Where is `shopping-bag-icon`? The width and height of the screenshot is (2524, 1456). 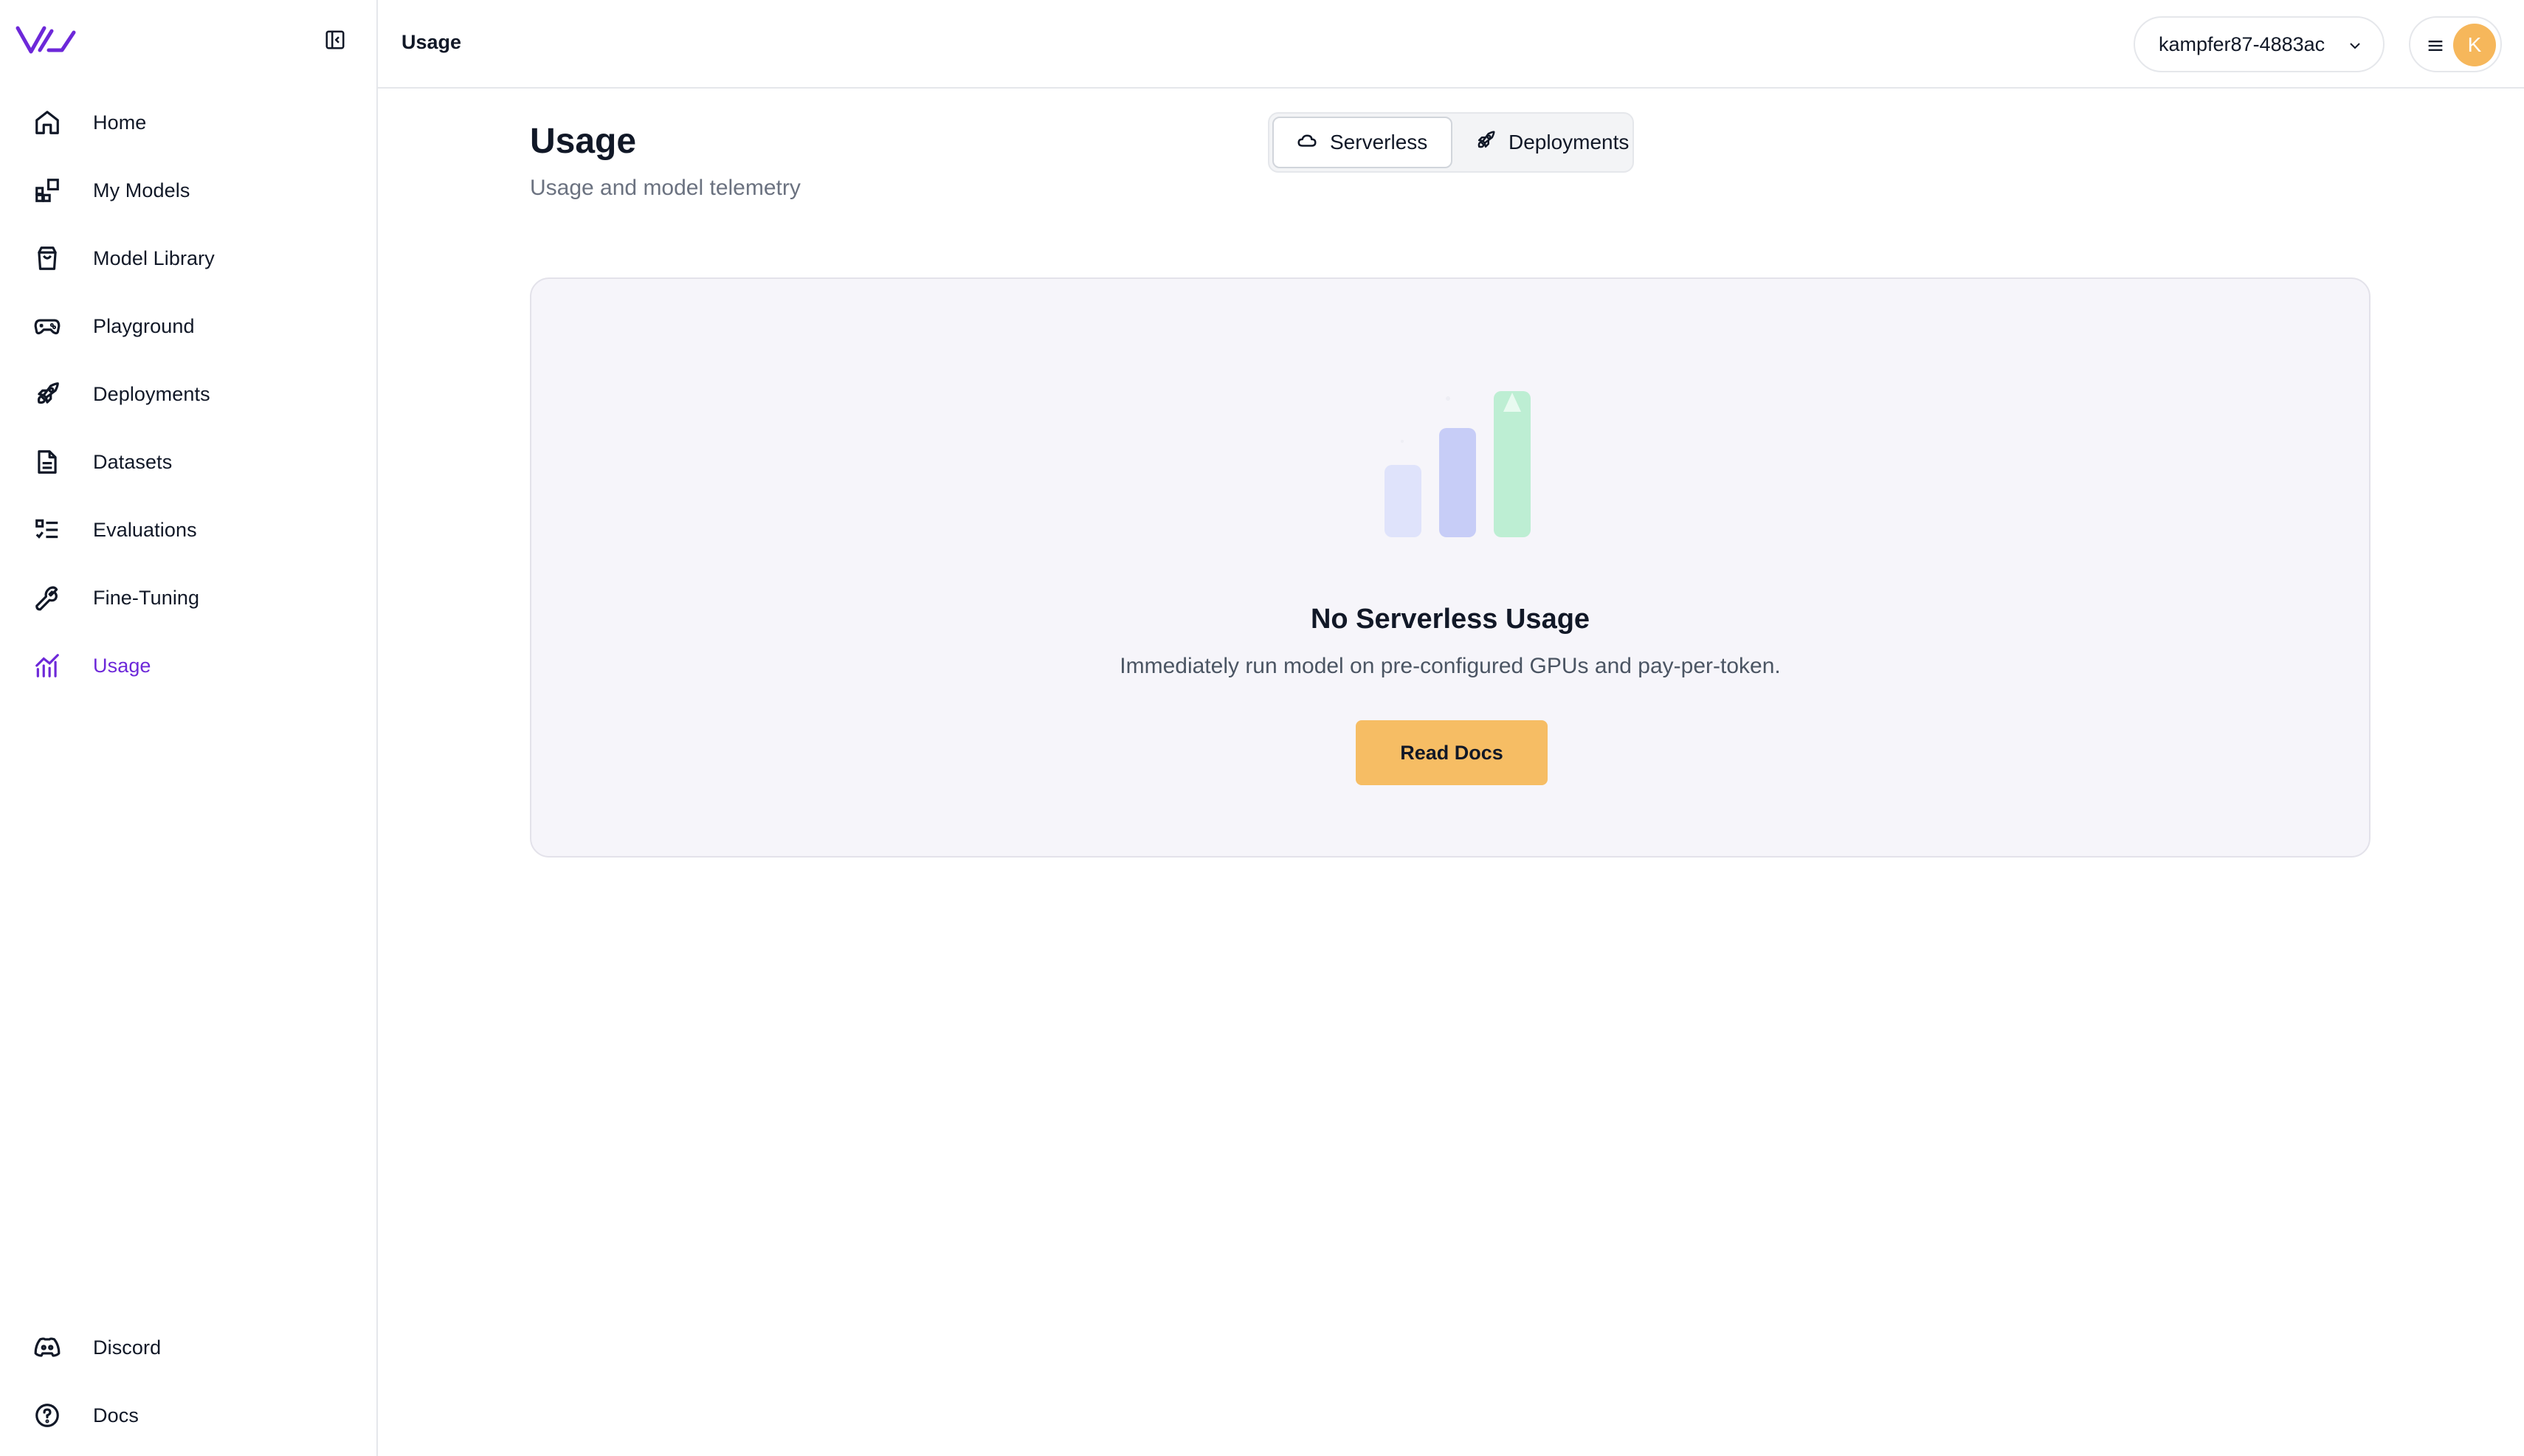 shopping-bag-icon is located at coordinates (47, 258).